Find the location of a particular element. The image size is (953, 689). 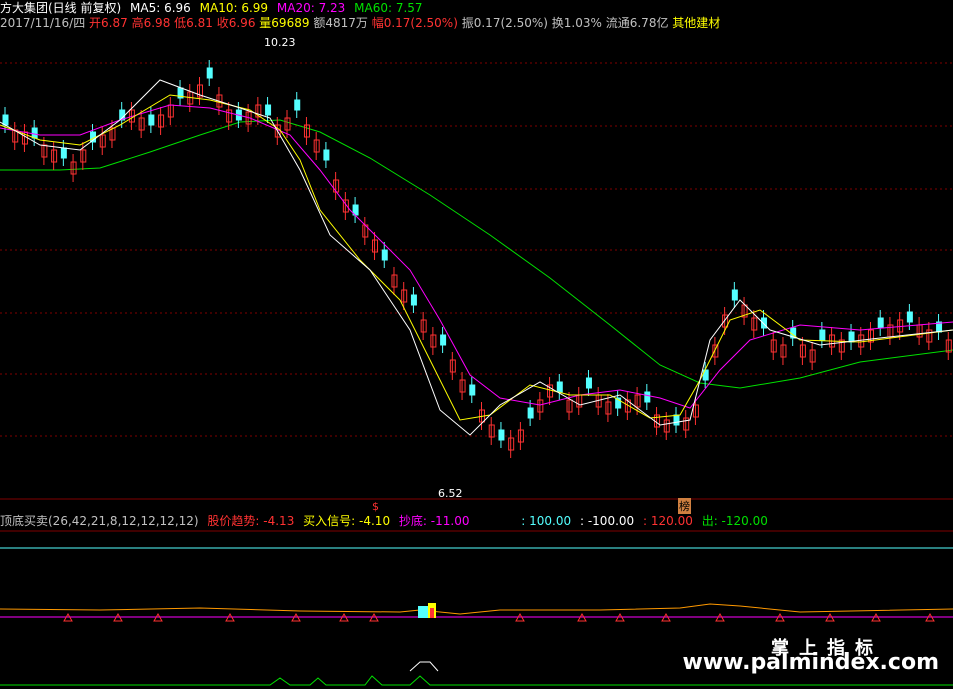

ma5-label: MA5: 6.96 is located at coordinates (160, 8).